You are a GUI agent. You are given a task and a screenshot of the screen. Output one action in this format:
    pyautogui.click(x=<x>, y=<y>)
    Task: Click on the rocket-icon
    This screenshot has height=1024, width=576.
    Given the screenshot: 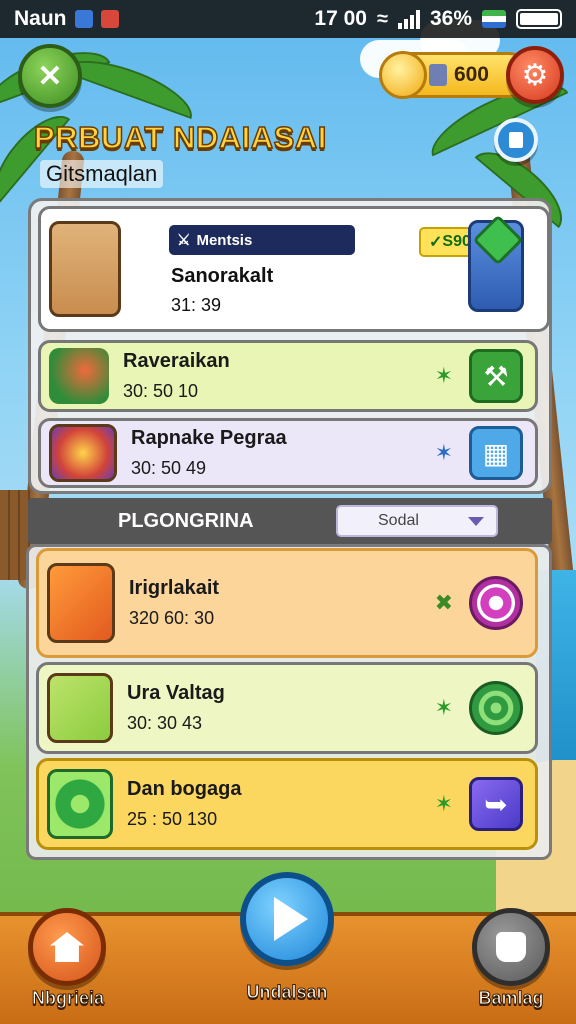 What is the action you would take?
    pyautogui.click(x=79, y=376)
    